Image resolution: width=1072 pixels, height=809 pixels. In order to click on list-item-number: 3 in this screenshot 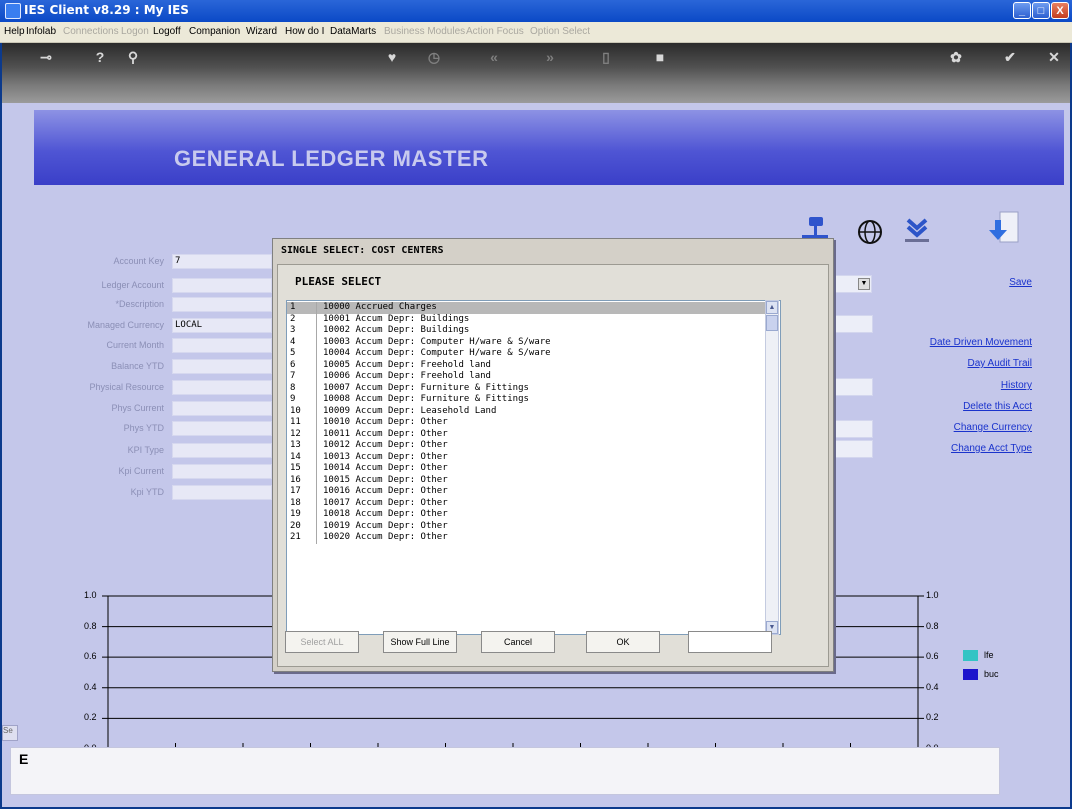, I will do `click(293, 330)`.